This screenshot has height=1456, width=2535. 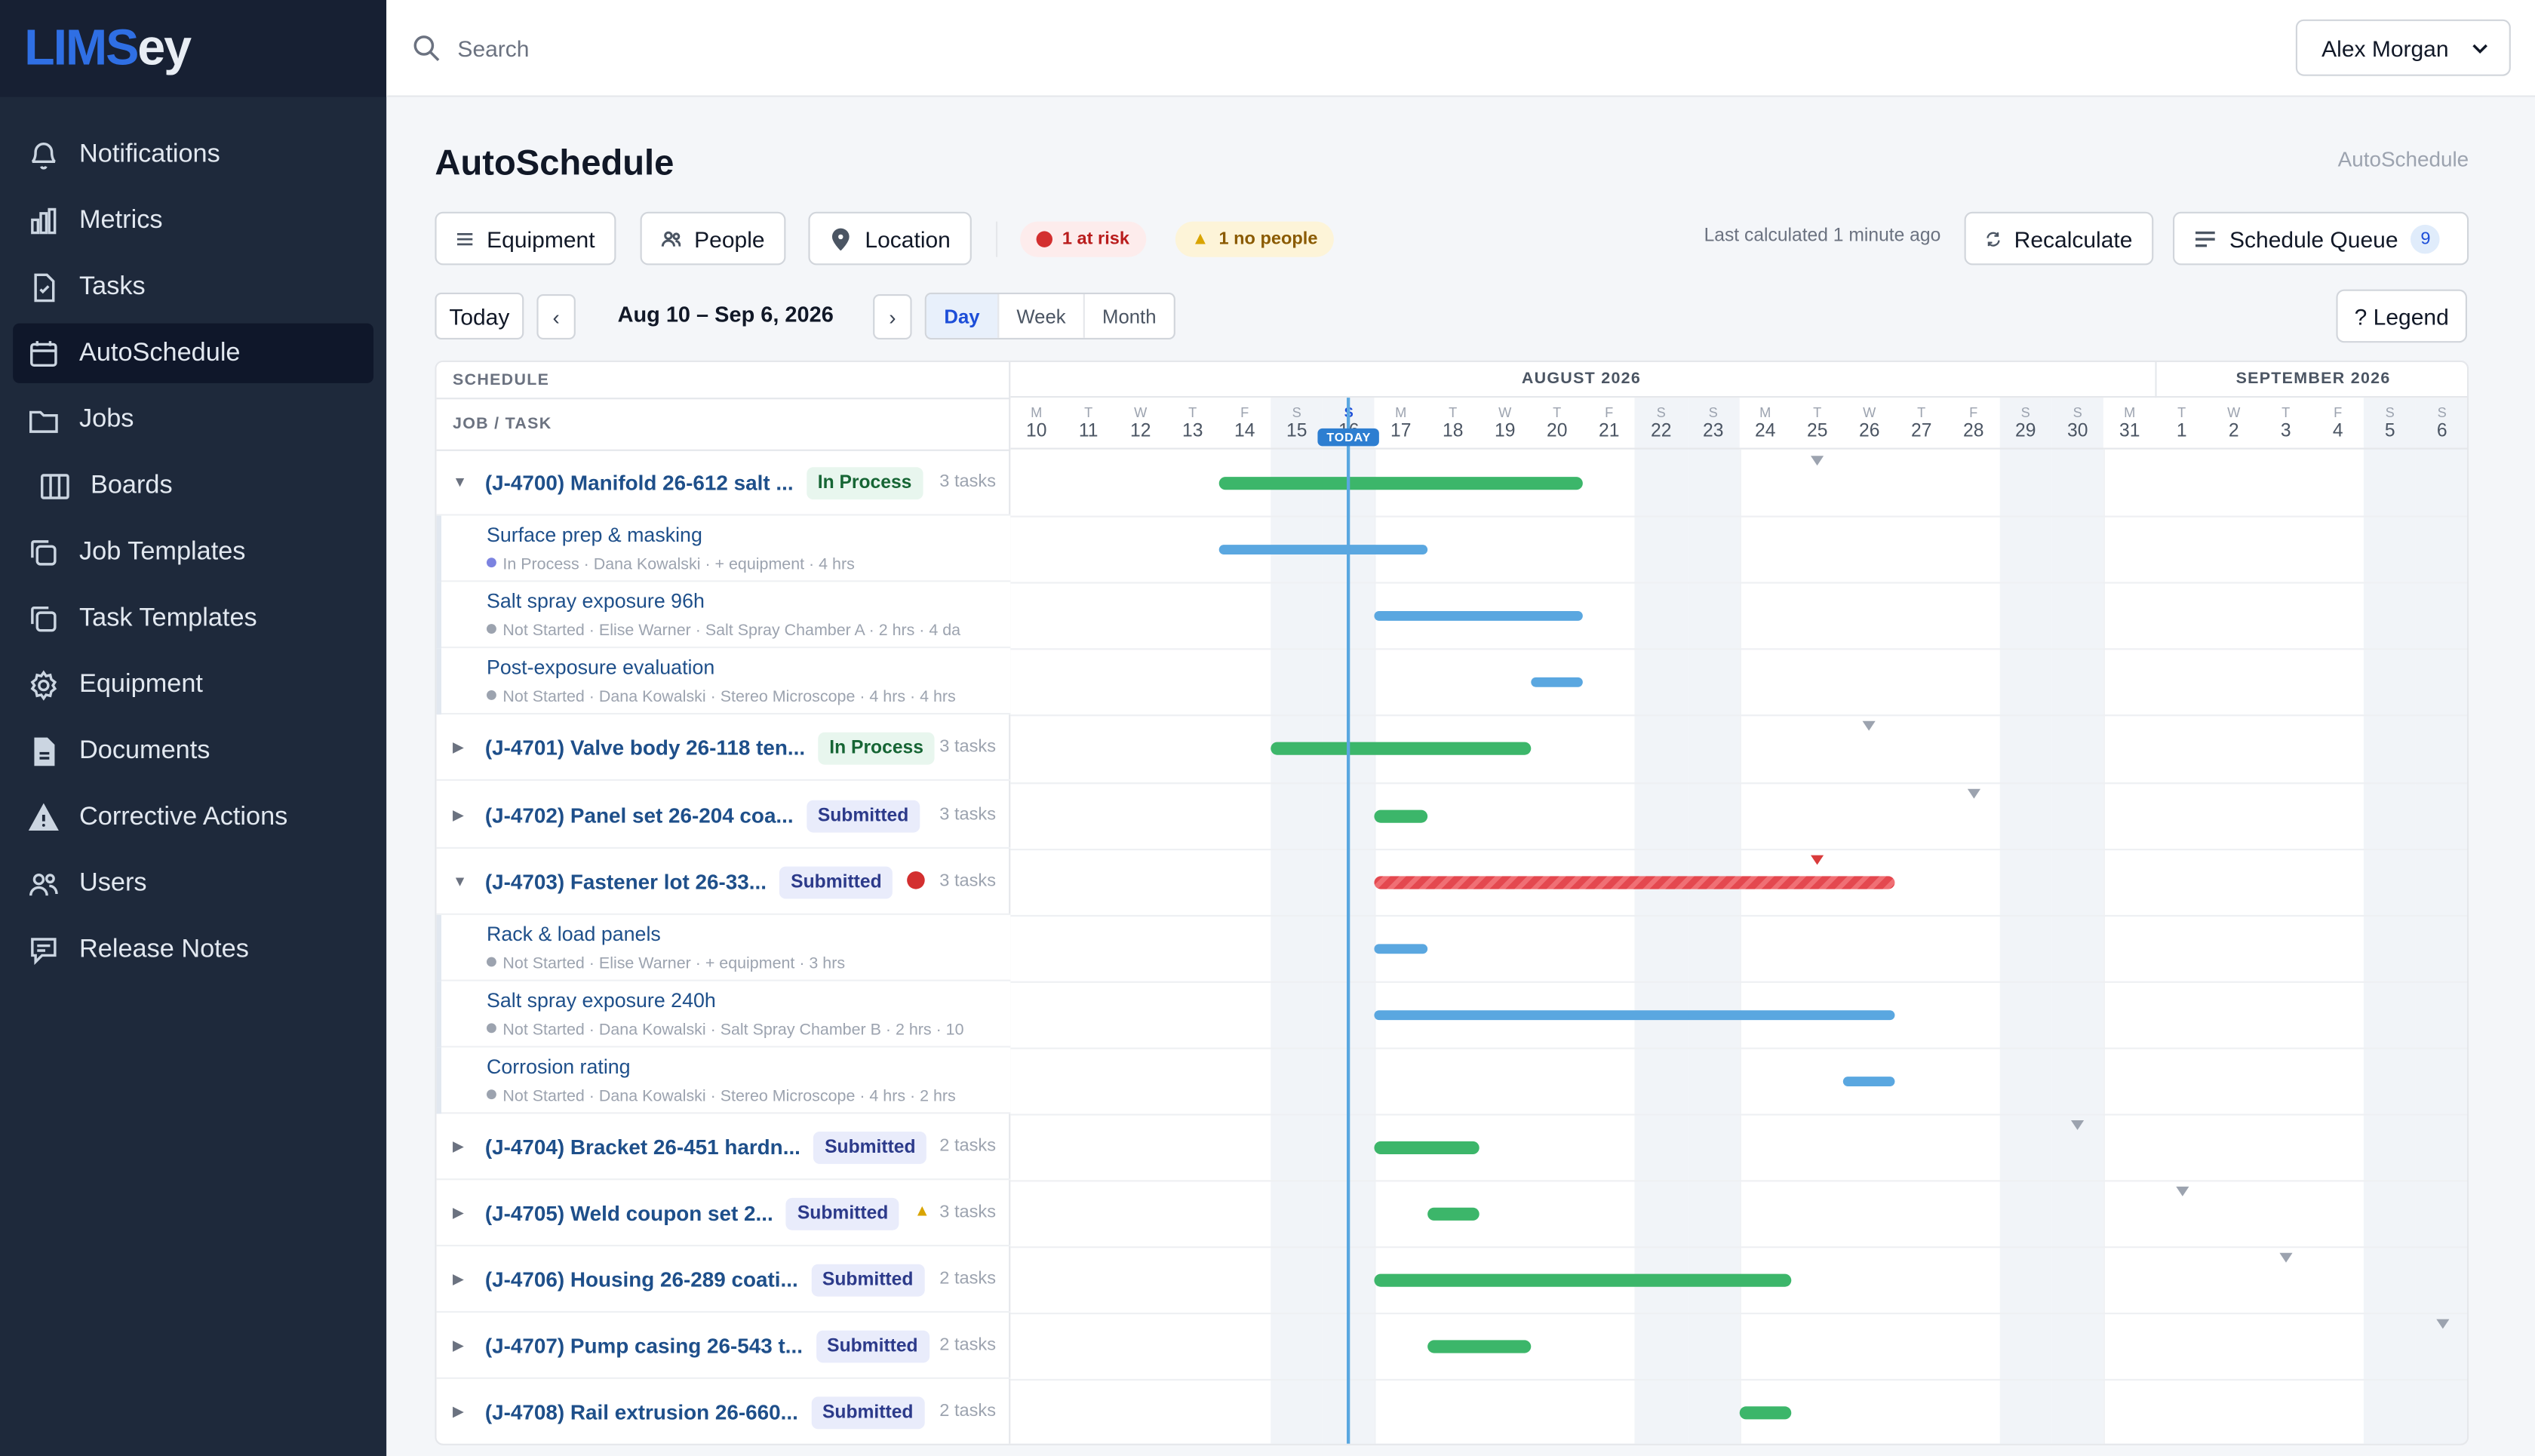 What do you see at coordinates (193, 949) in the screenshot?
I see `sidebar-item-release-notes: Release Notes` at bounding box center [193, 949].